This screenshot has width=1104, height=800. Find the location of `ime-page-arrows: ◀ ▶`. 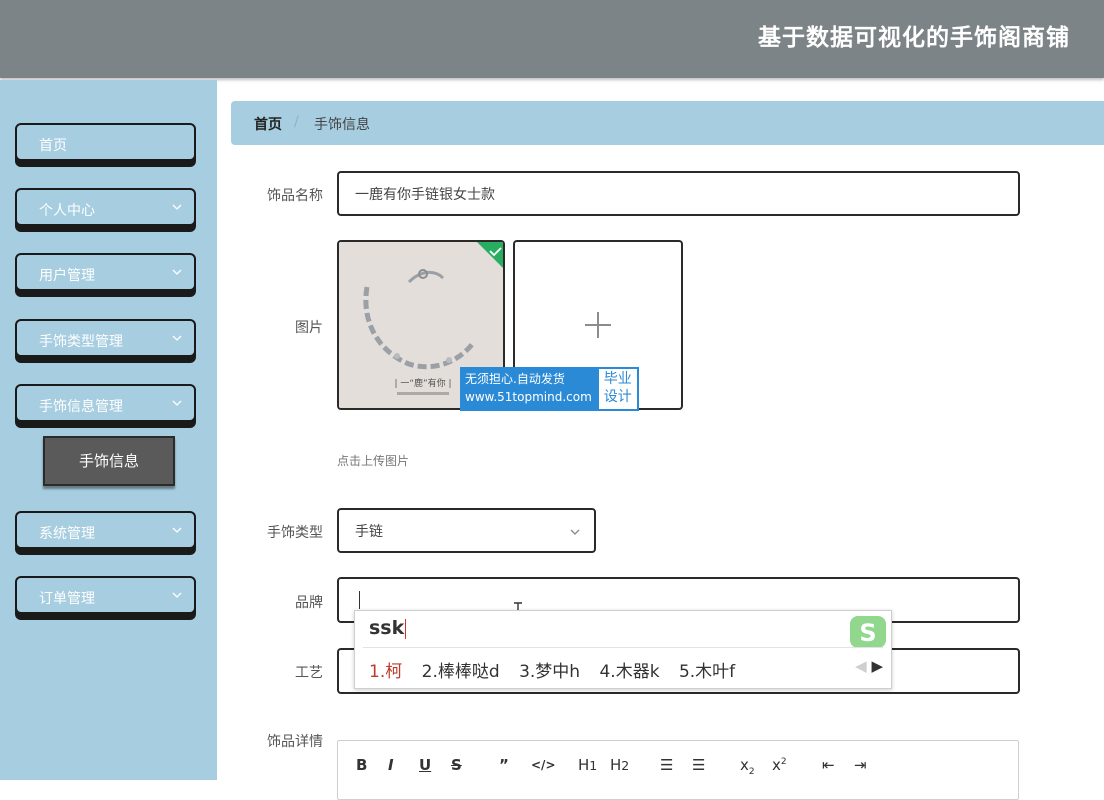

ime-page-arrows: ◀ ▶ is located at coordinates (869, 666).